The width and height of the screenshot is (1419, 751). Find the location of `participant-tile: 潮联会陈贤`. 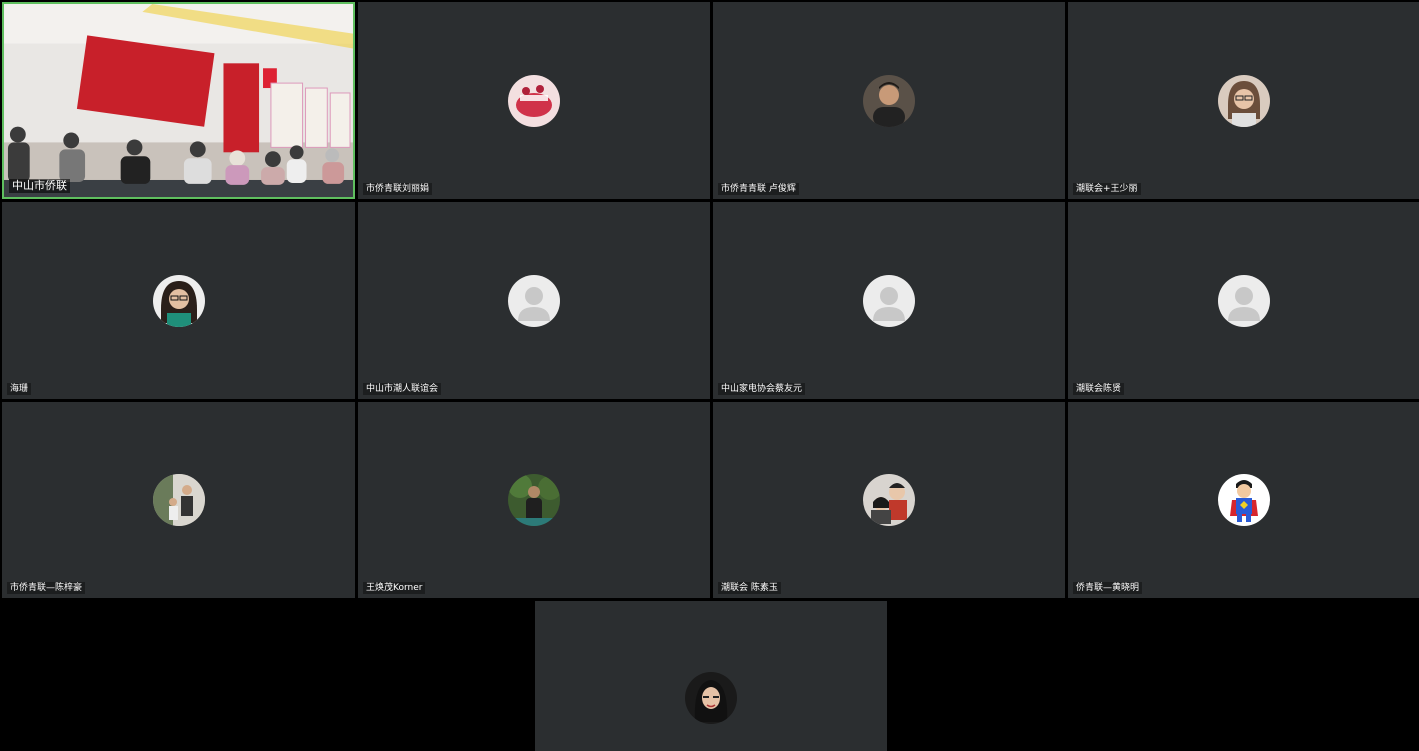

participant-tile: 潮联会陈贤 is located at coordinates (1243, 300).